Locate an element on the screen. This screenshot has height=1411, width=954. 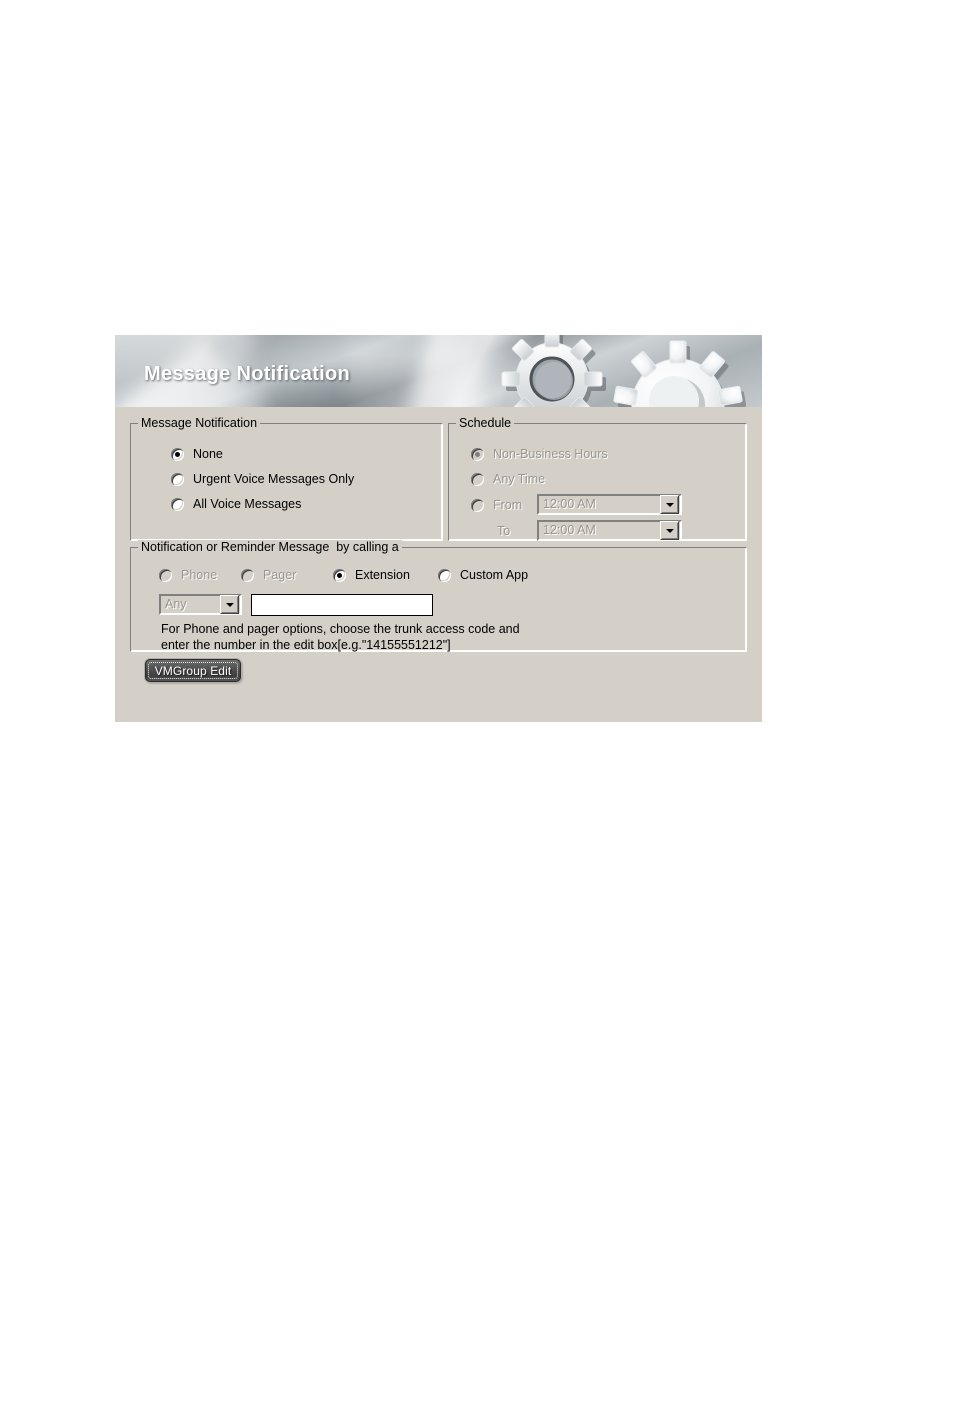
trunk-access-code-value: Any is located at coordinates (176, 604).